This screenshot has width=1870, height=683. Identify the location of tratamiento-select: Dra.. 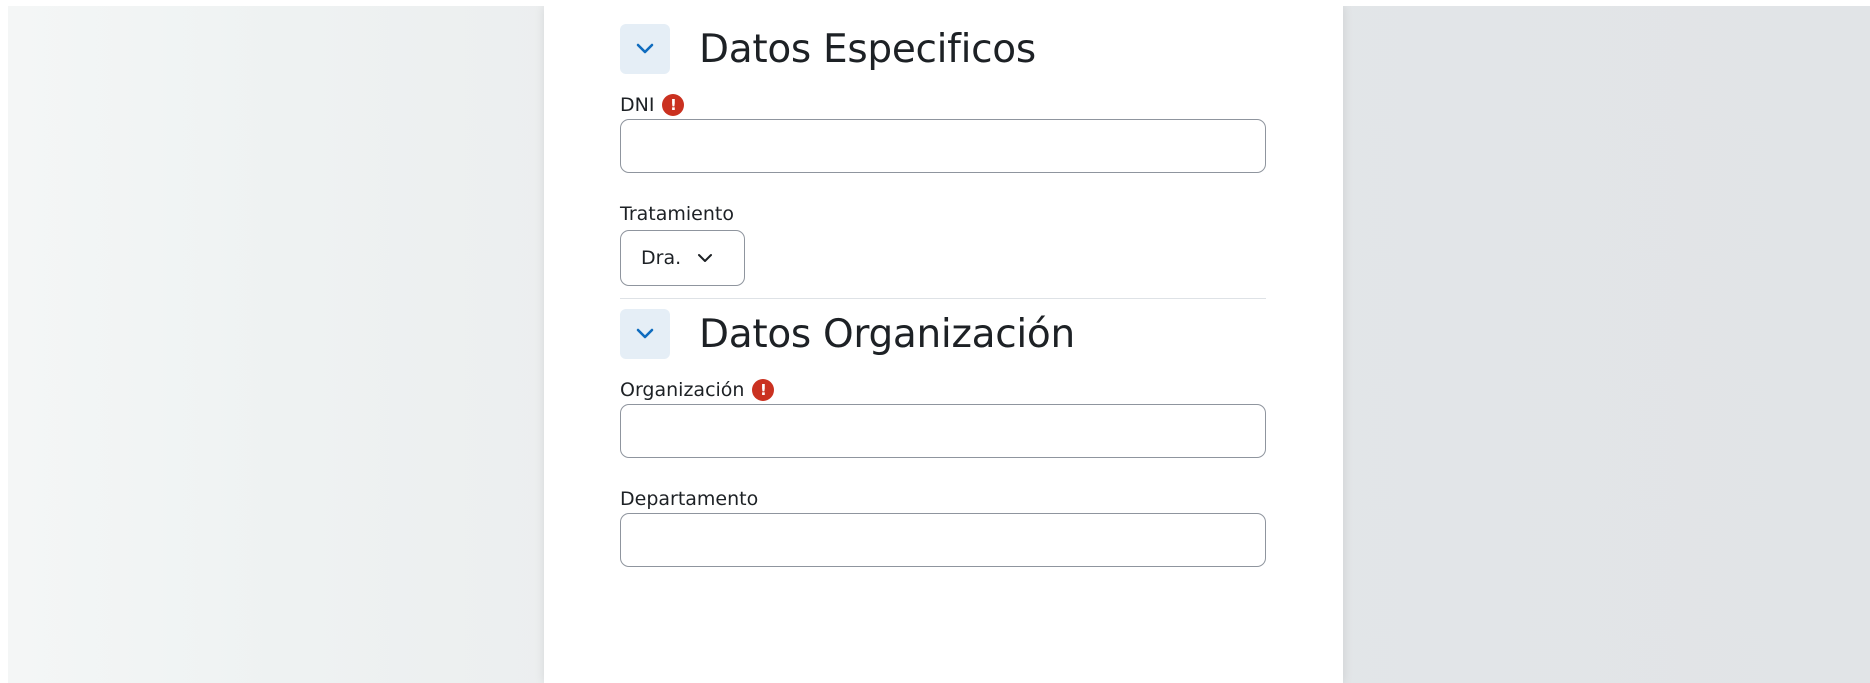
(682, 258).